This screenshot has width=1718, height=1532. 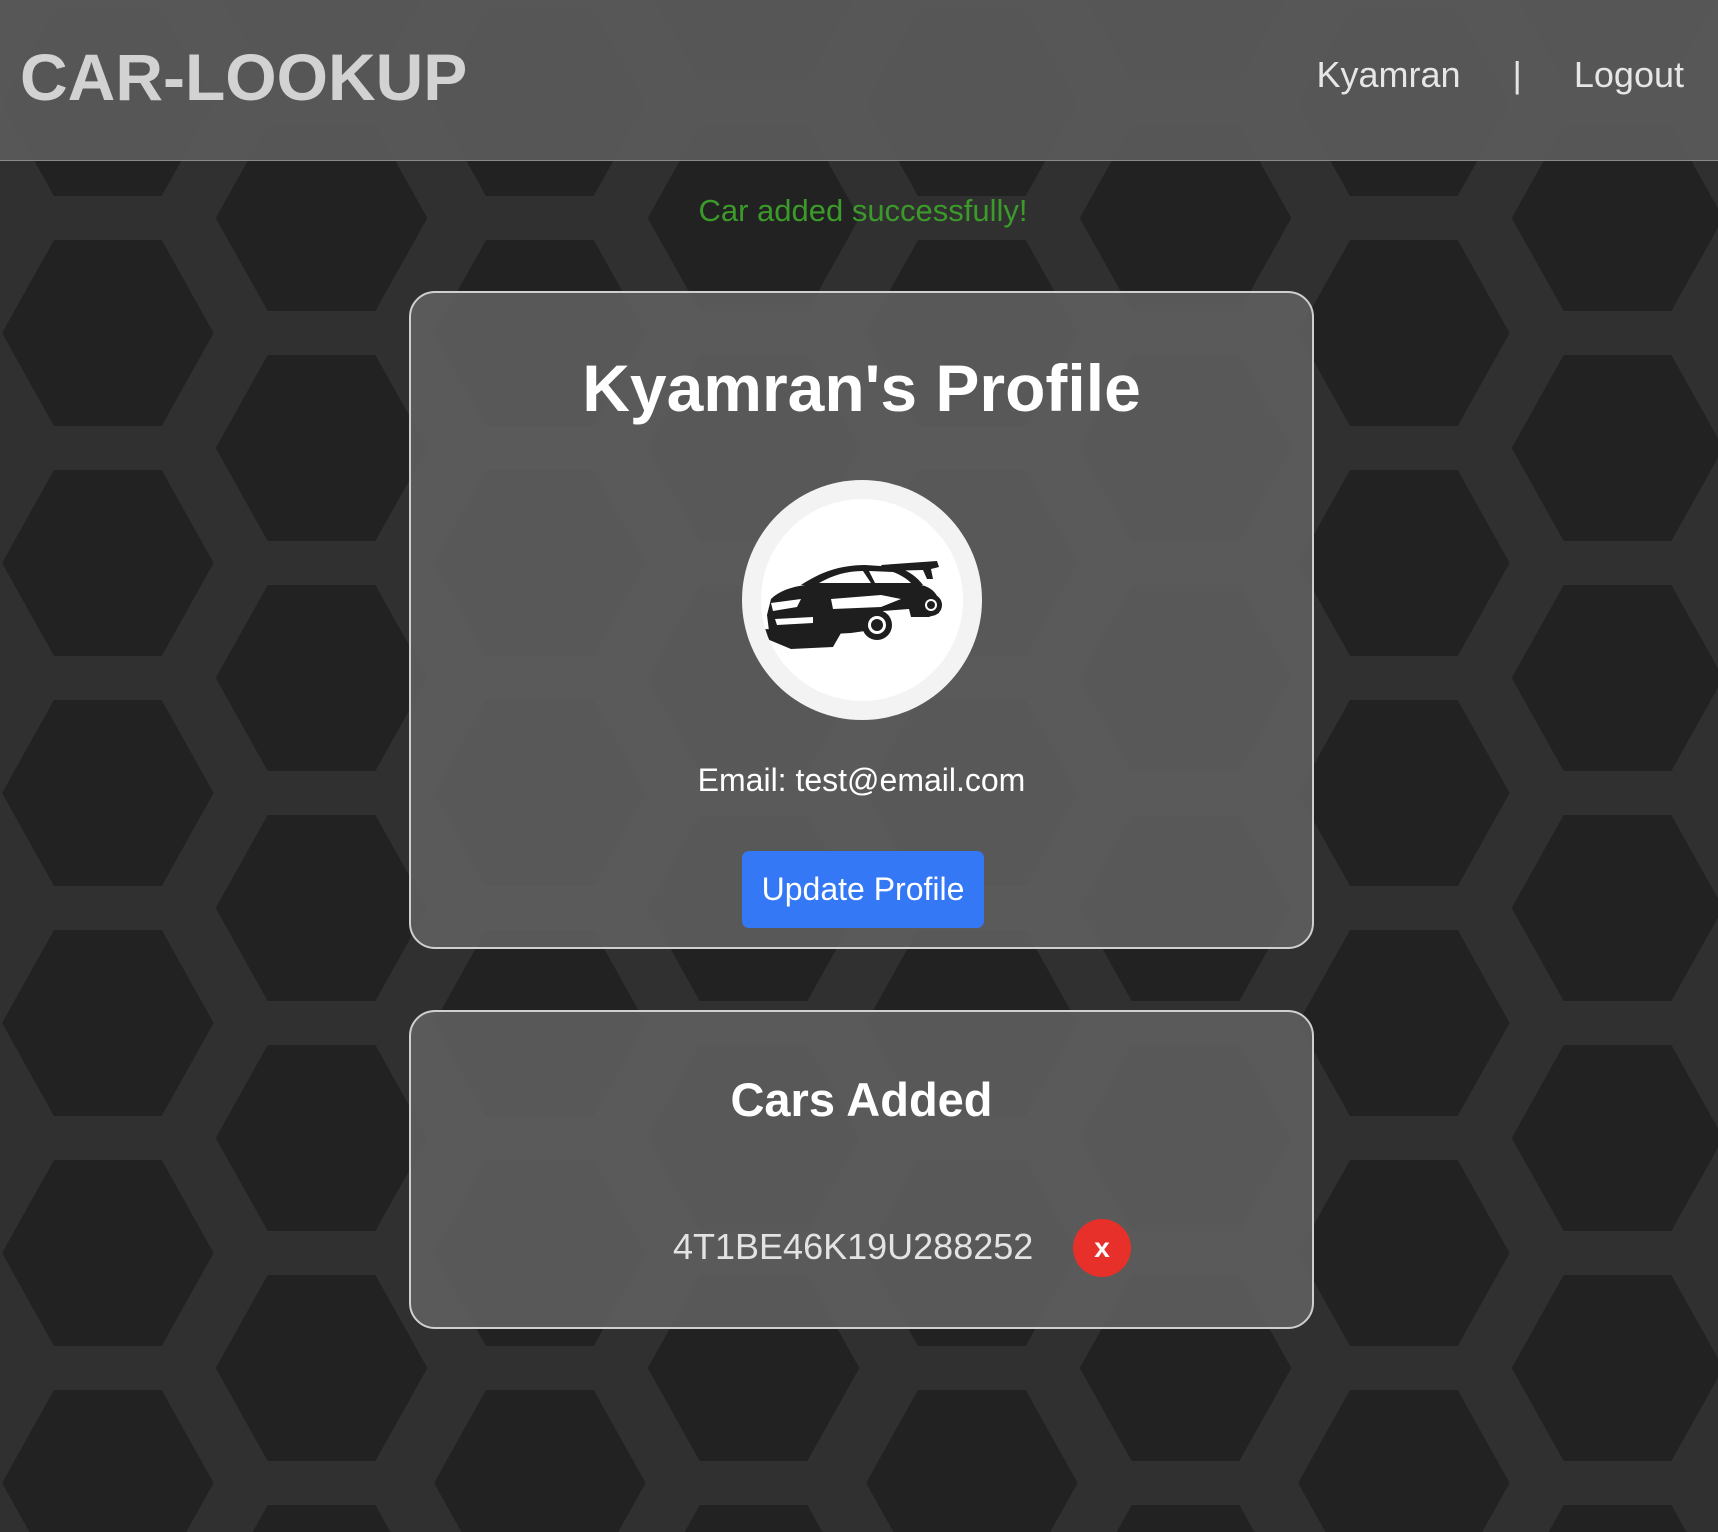 I want to click on sports-car-icon, so click(x=853, y=605).